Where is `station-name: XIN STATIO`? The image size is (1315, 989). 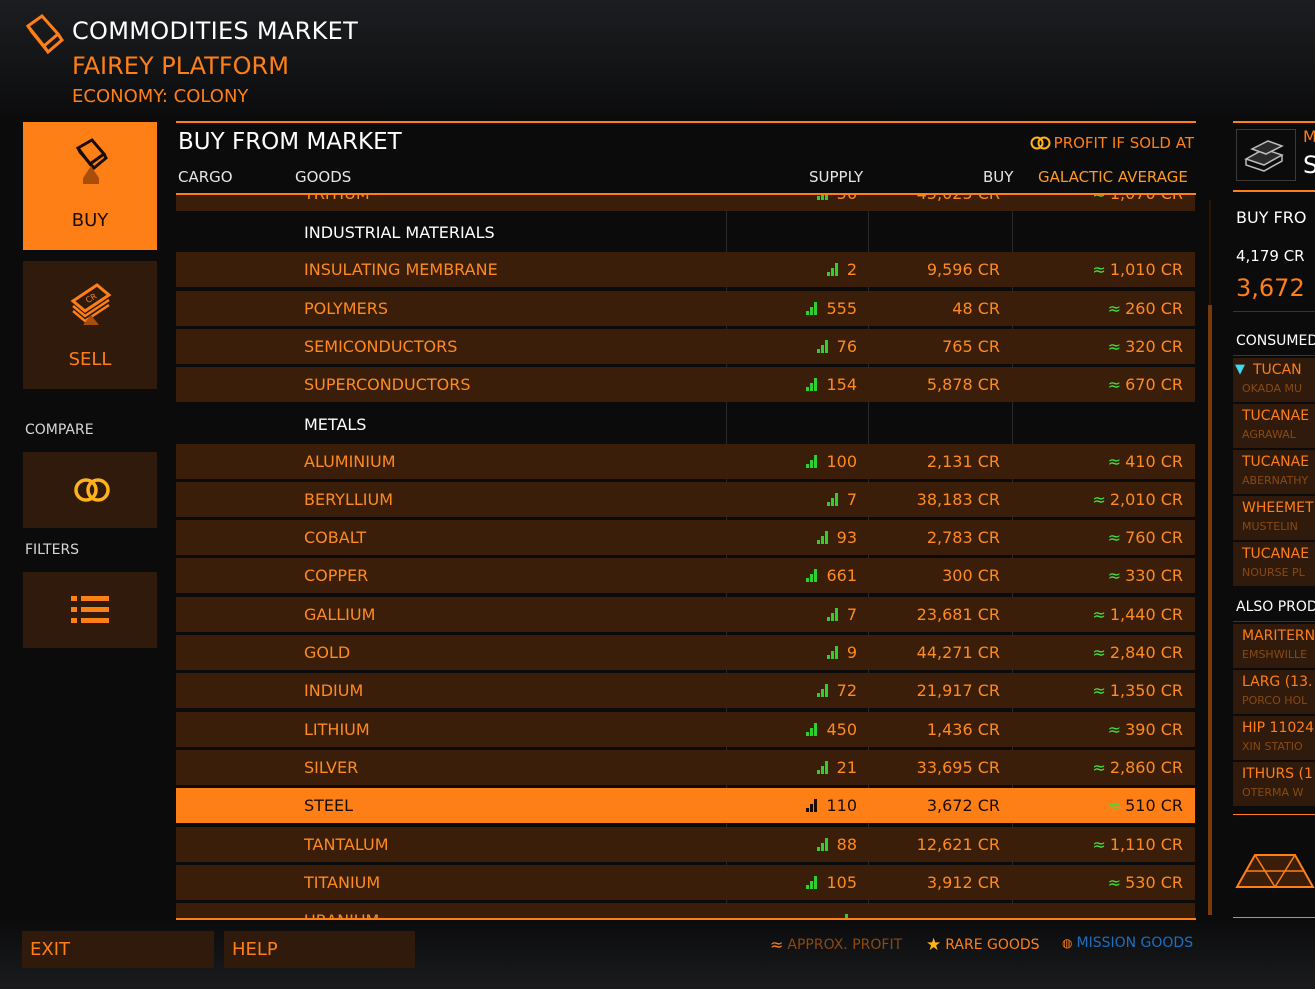
station-name: XIN STATIO is located at coordinates (1272, 746).